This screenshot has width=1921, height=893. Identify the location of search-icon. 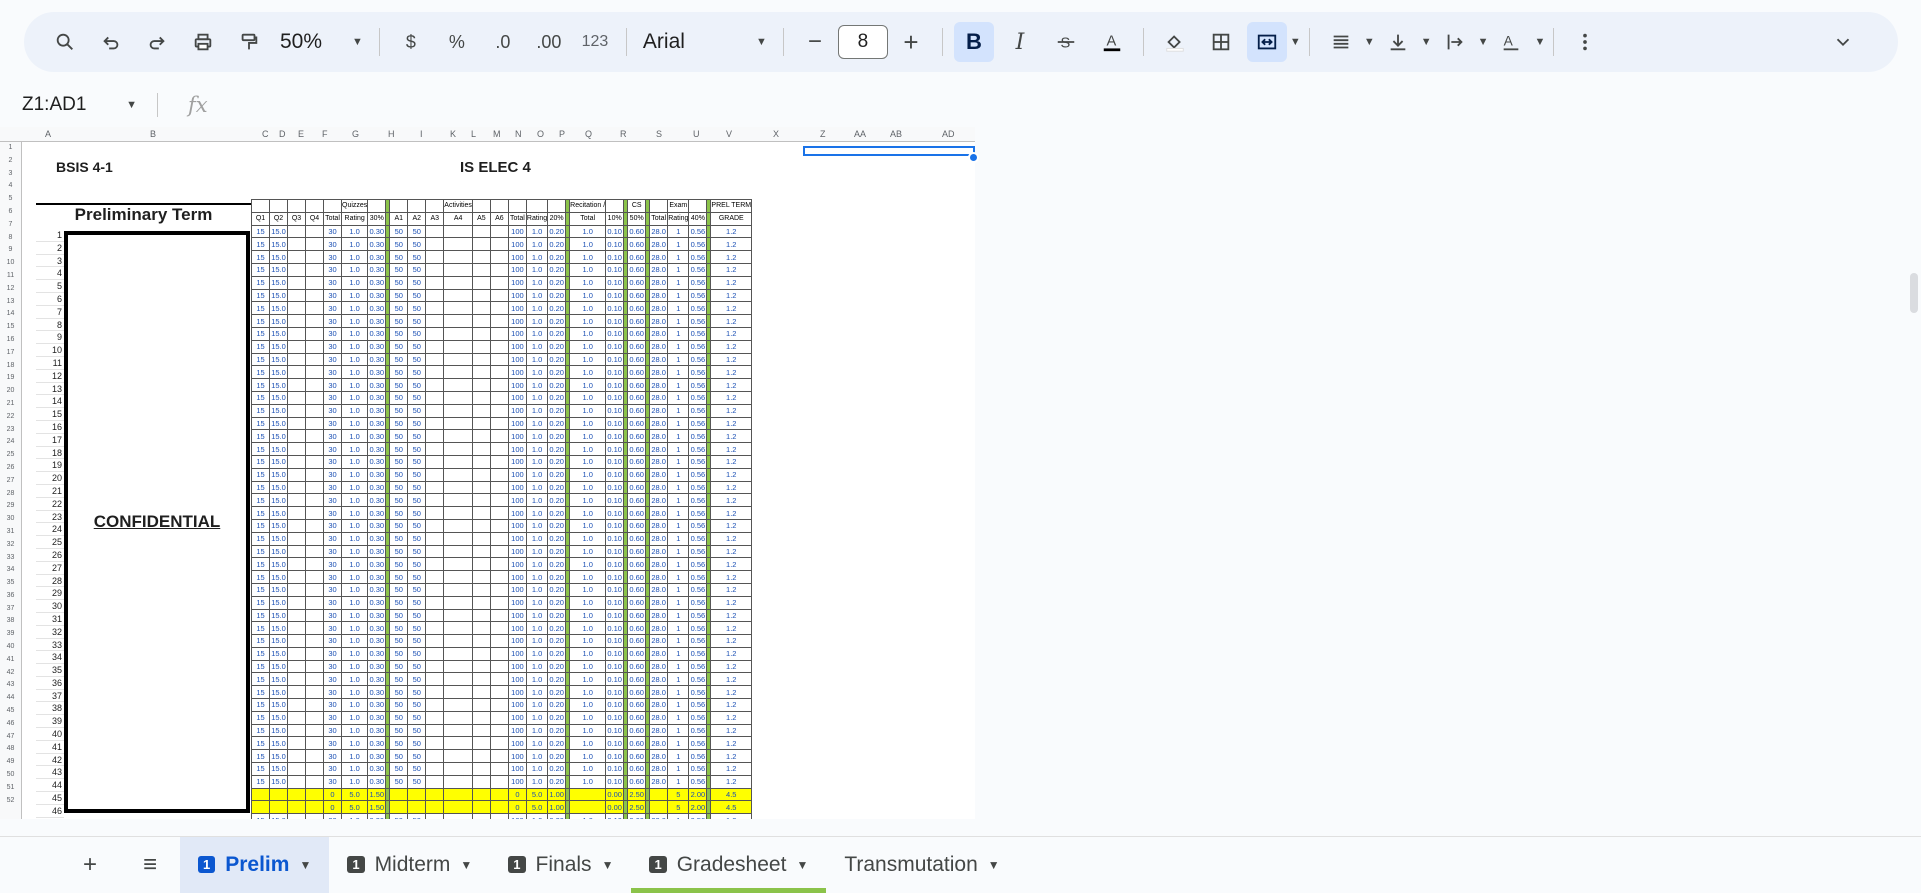
(65, 42).